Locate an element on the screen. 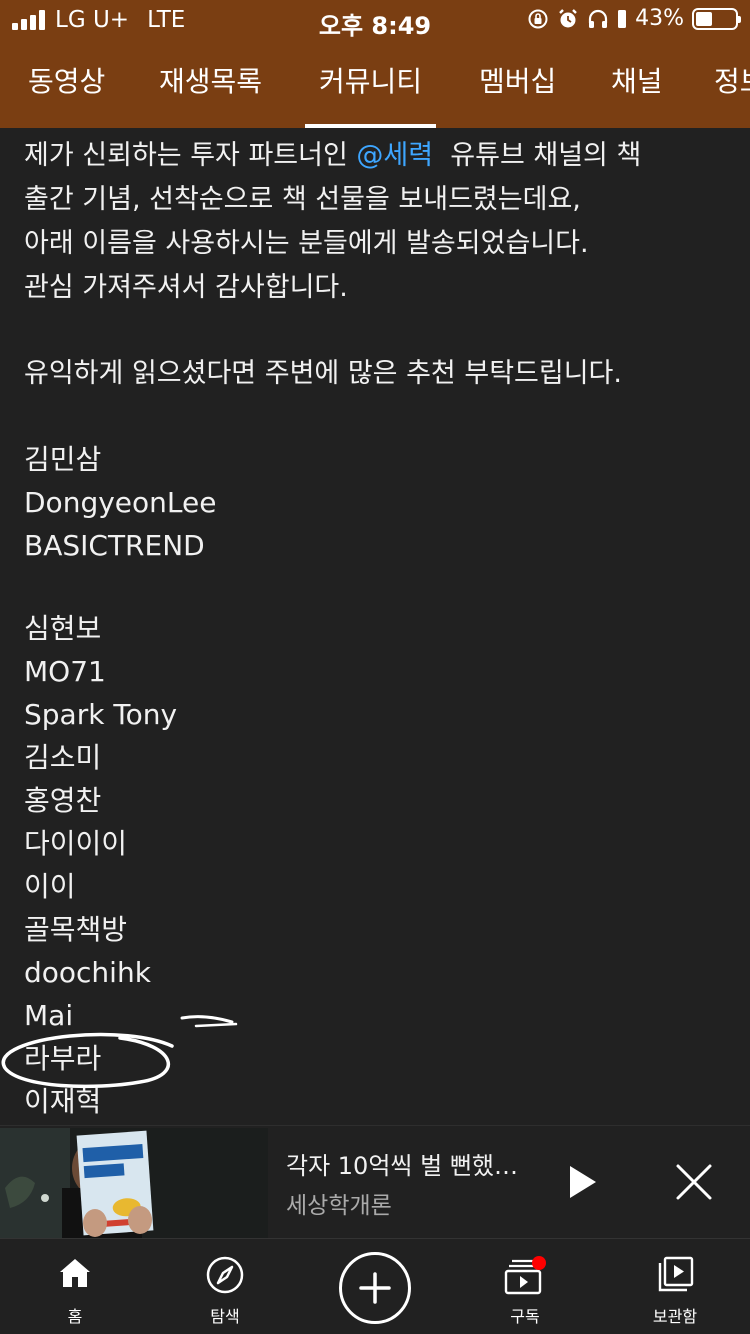 This screenshot has width=750, height=1334. post-line-4: 관심 가져주셔서 감사합니다. is located at coordinates (186, 287).